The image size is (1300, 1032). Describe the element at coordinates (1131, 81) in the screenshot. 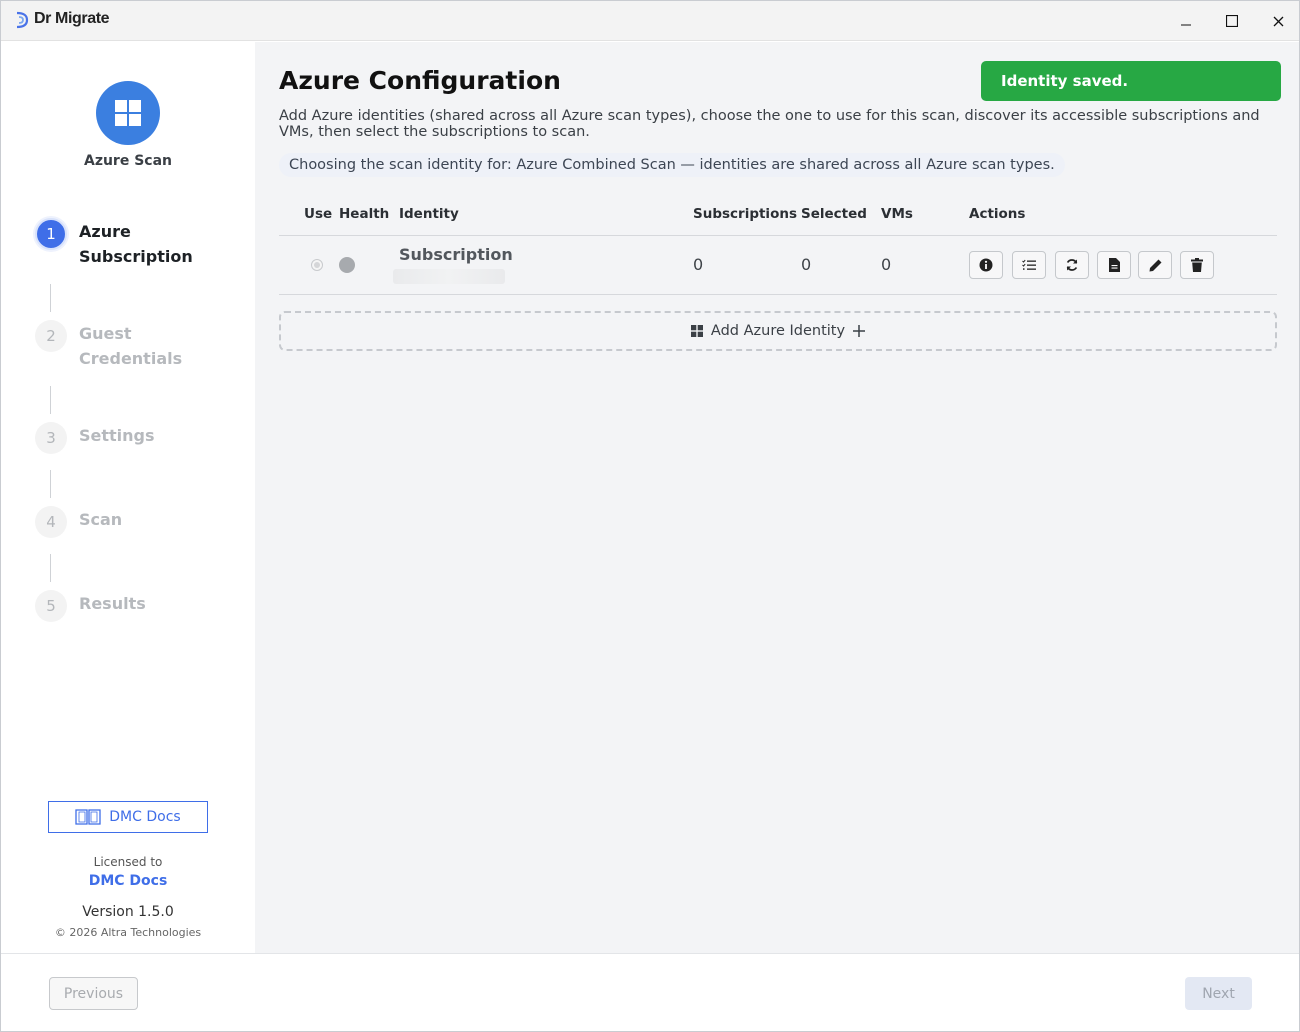

I see `success-toast: Identity saved.` at that location.